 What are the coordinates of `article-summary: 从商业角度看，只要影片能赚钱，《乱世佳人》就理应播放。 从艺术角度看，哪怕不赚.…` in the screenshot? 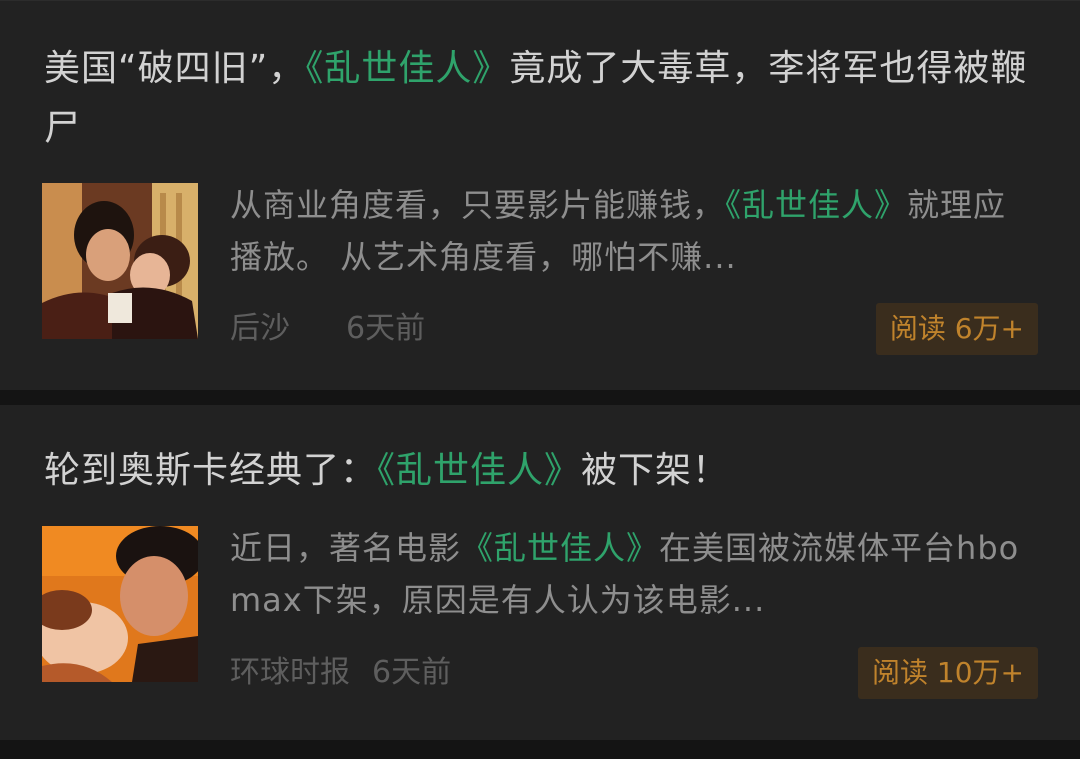 It's located at (618, 231).